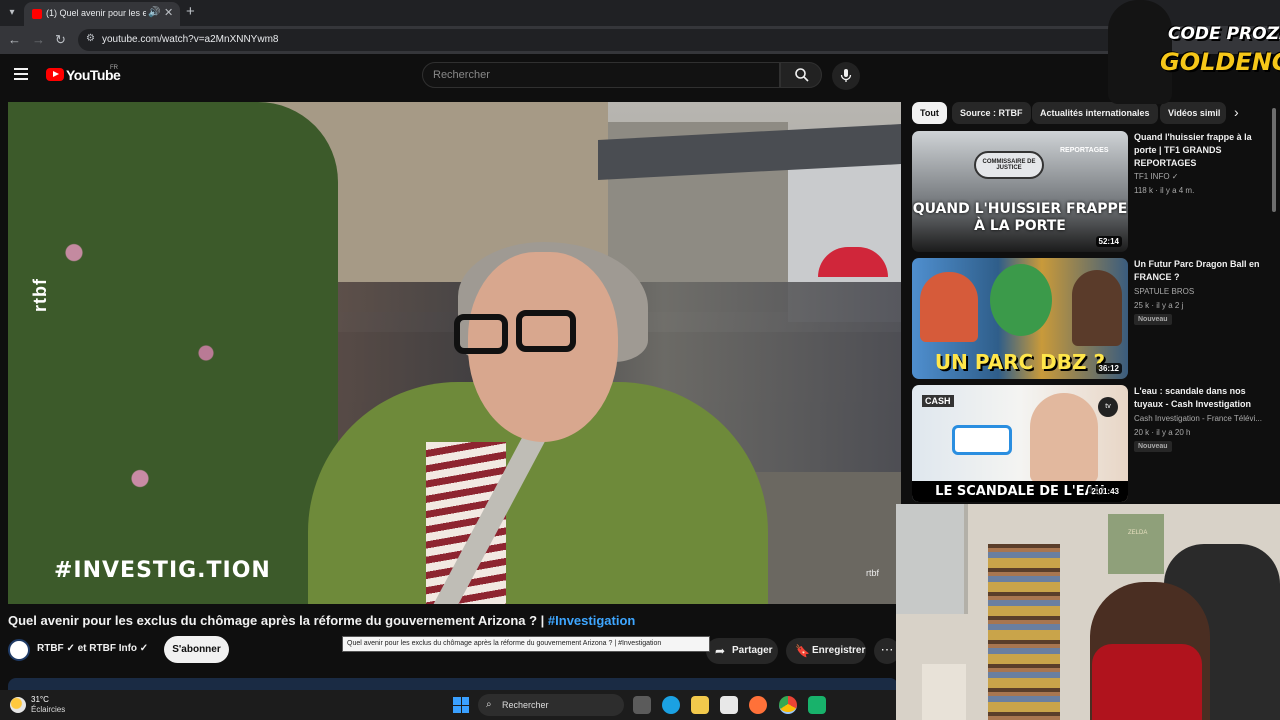 This screenshot has width=1280, height=720. I want to click on tv-logo-icon: tv, so click(1108, 407).